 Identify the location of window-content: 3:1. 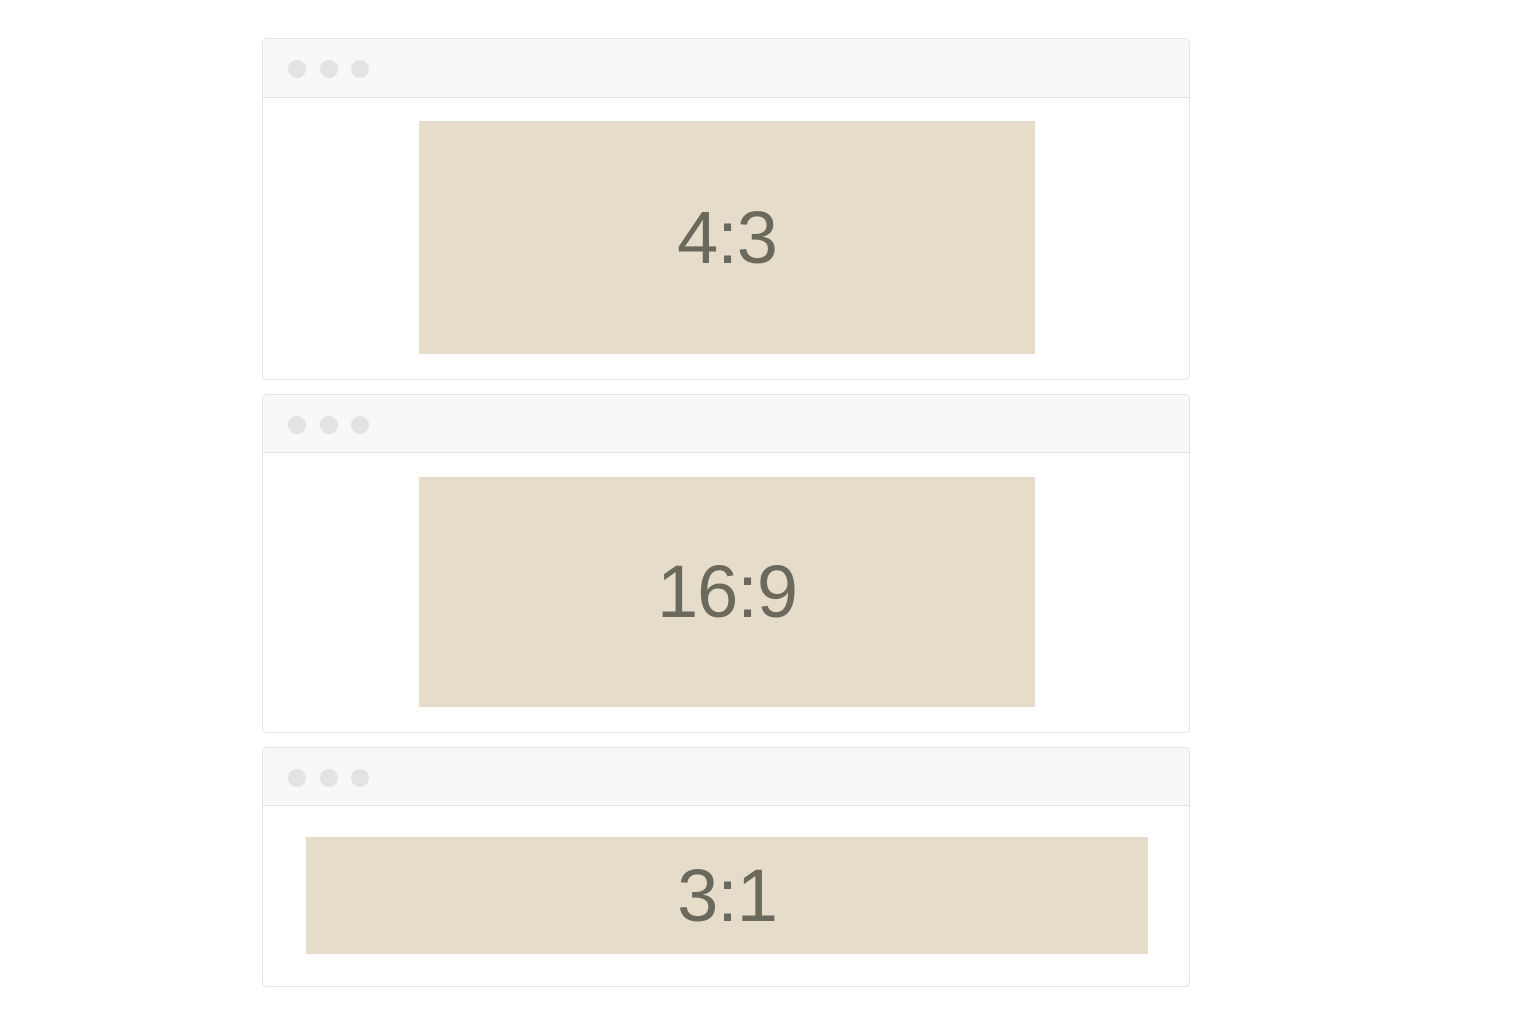
(726, 896).